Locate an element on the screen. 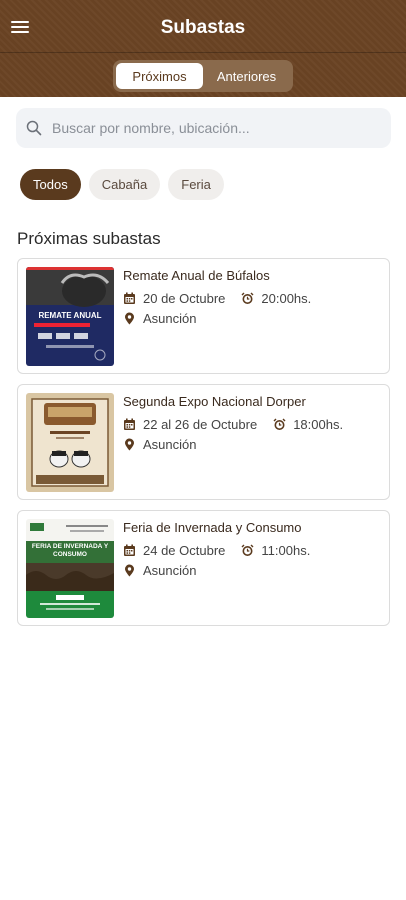 Image resolution: width=406 pixels, height=900 pixels. auction-title: Remate Anual de Búfalos is located at coordinates (196, 275).